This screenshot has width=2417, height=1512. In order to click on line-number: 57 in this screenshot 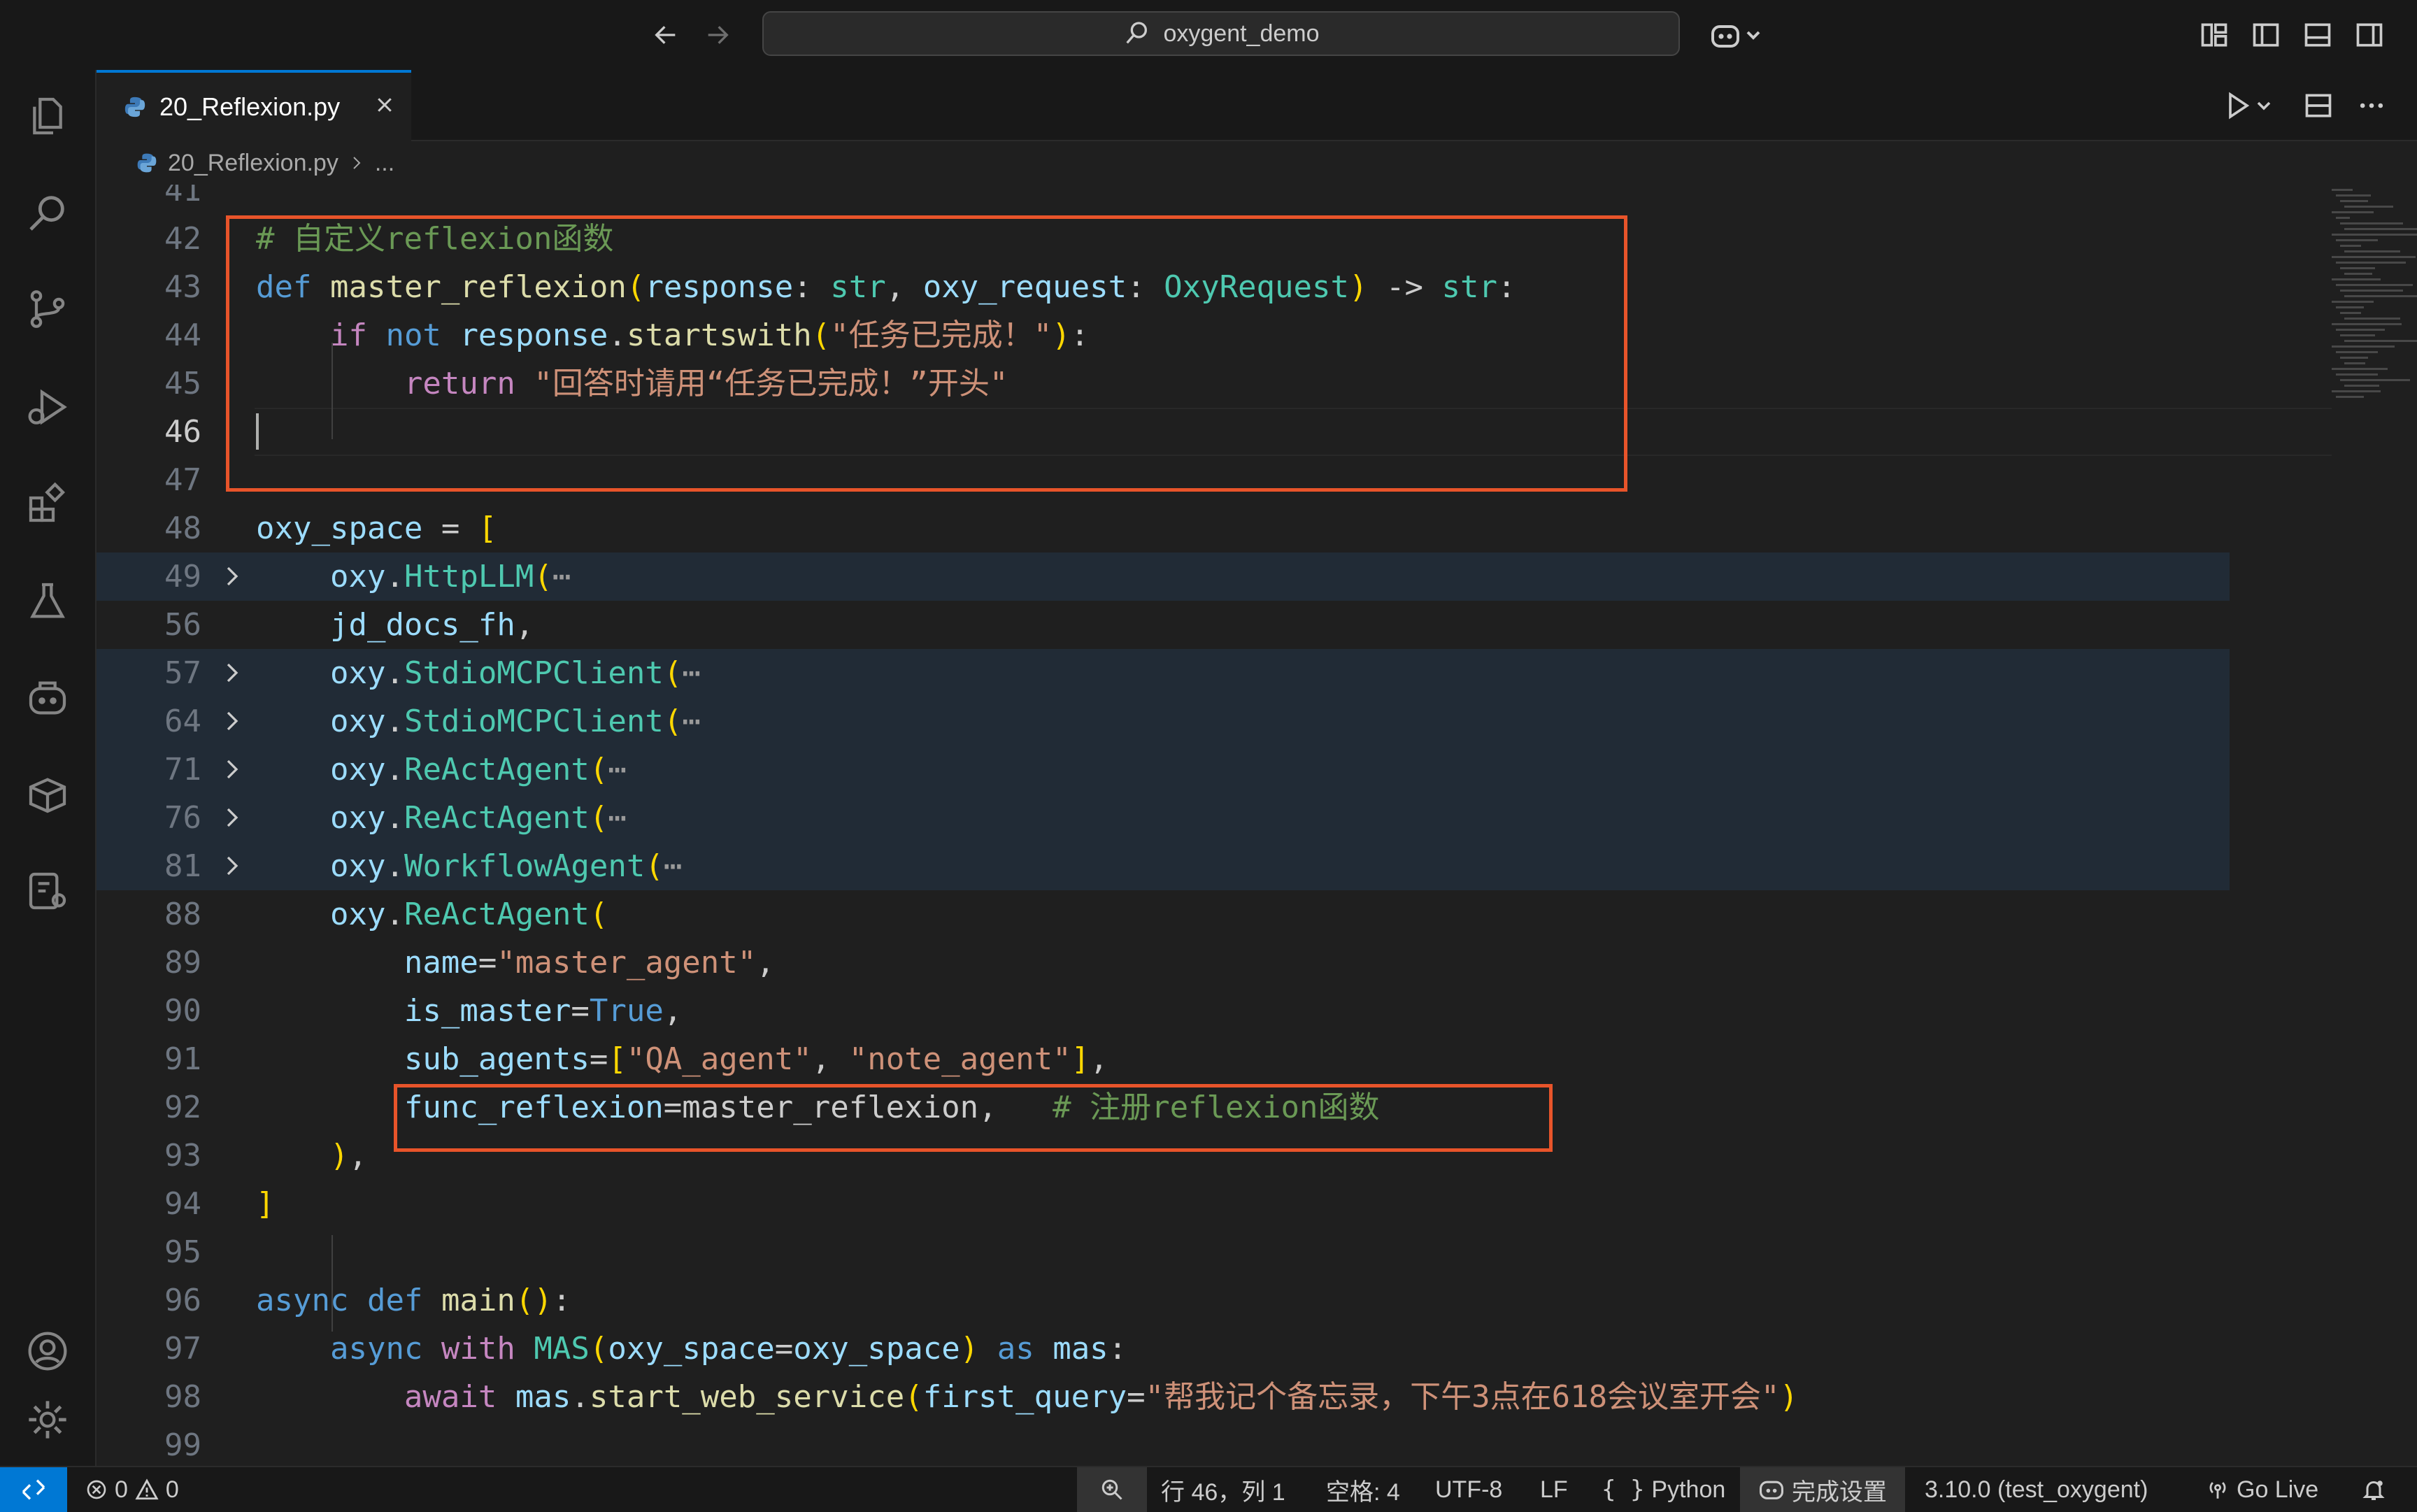, I will do `click(182, 673)`.